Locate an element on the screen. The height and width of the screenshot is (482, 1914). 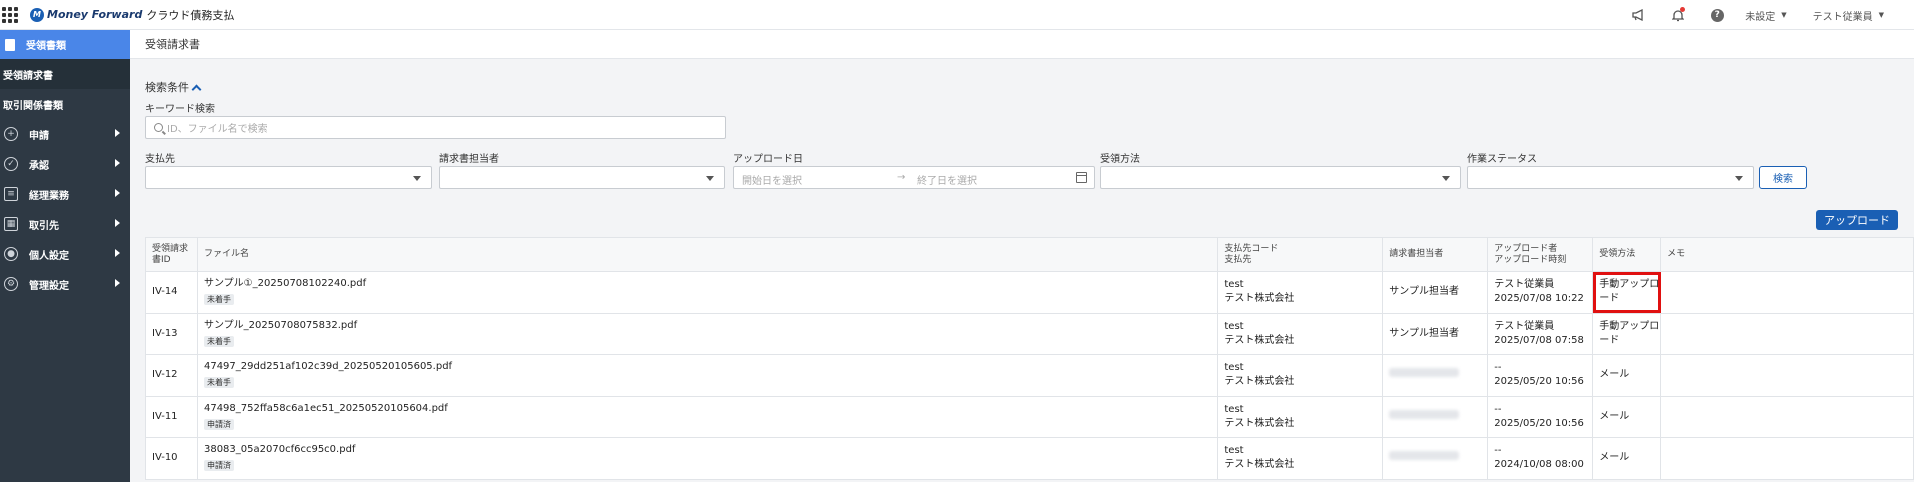
assignee-select is located at coordinates (582, 177).